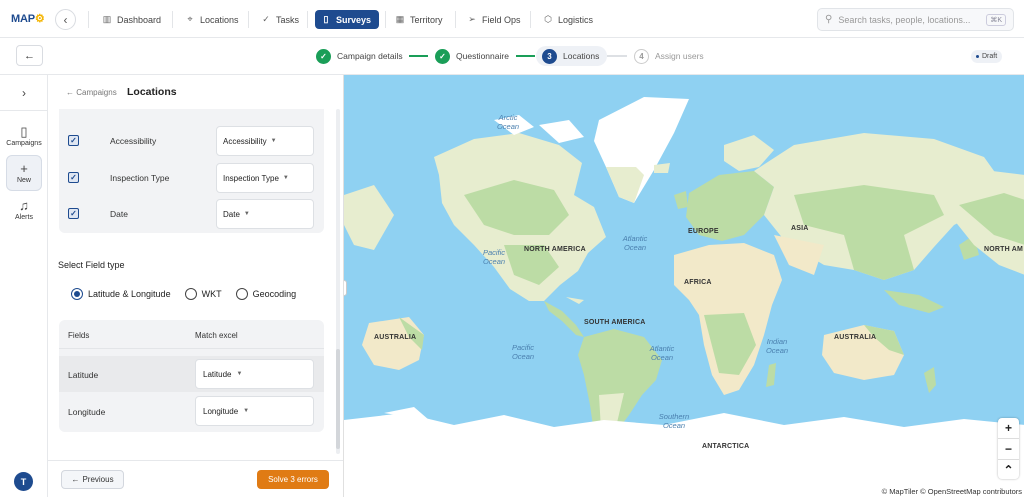 The width and height of the screenshot is (1024, 497). Describe the element at coordinates (28, 18) in the screenshot. I see `app-logo: MAP⚙` at that location.